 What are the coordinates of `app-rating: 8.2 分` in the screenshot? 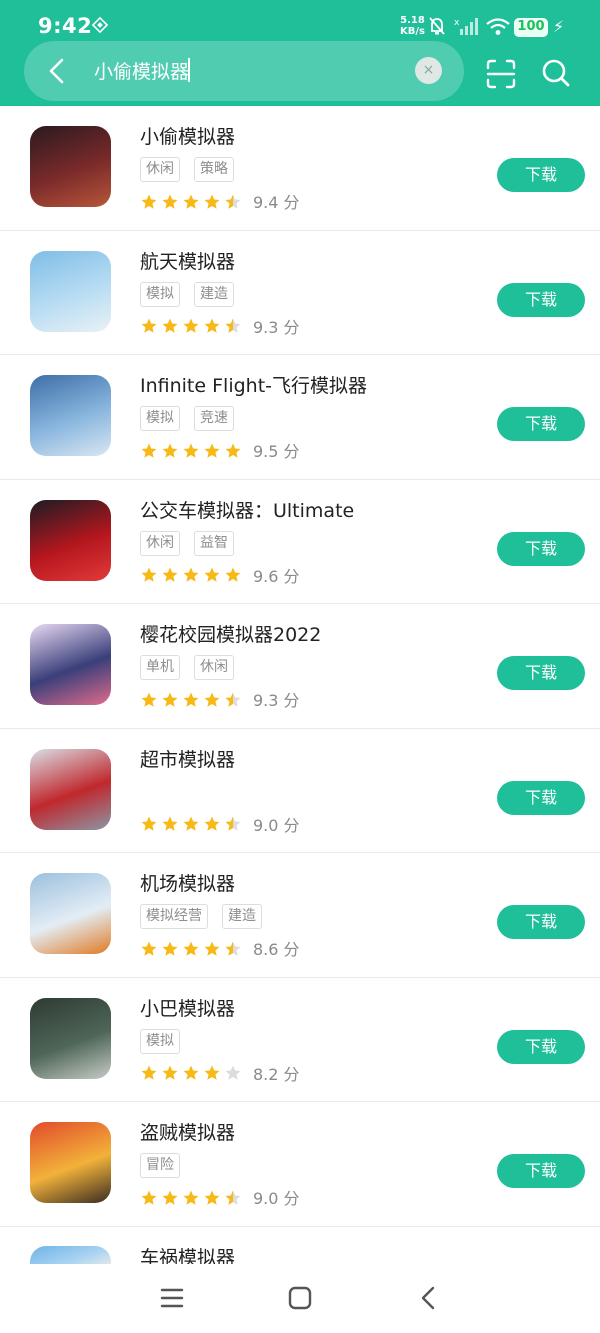 It's located at (220, 1074).